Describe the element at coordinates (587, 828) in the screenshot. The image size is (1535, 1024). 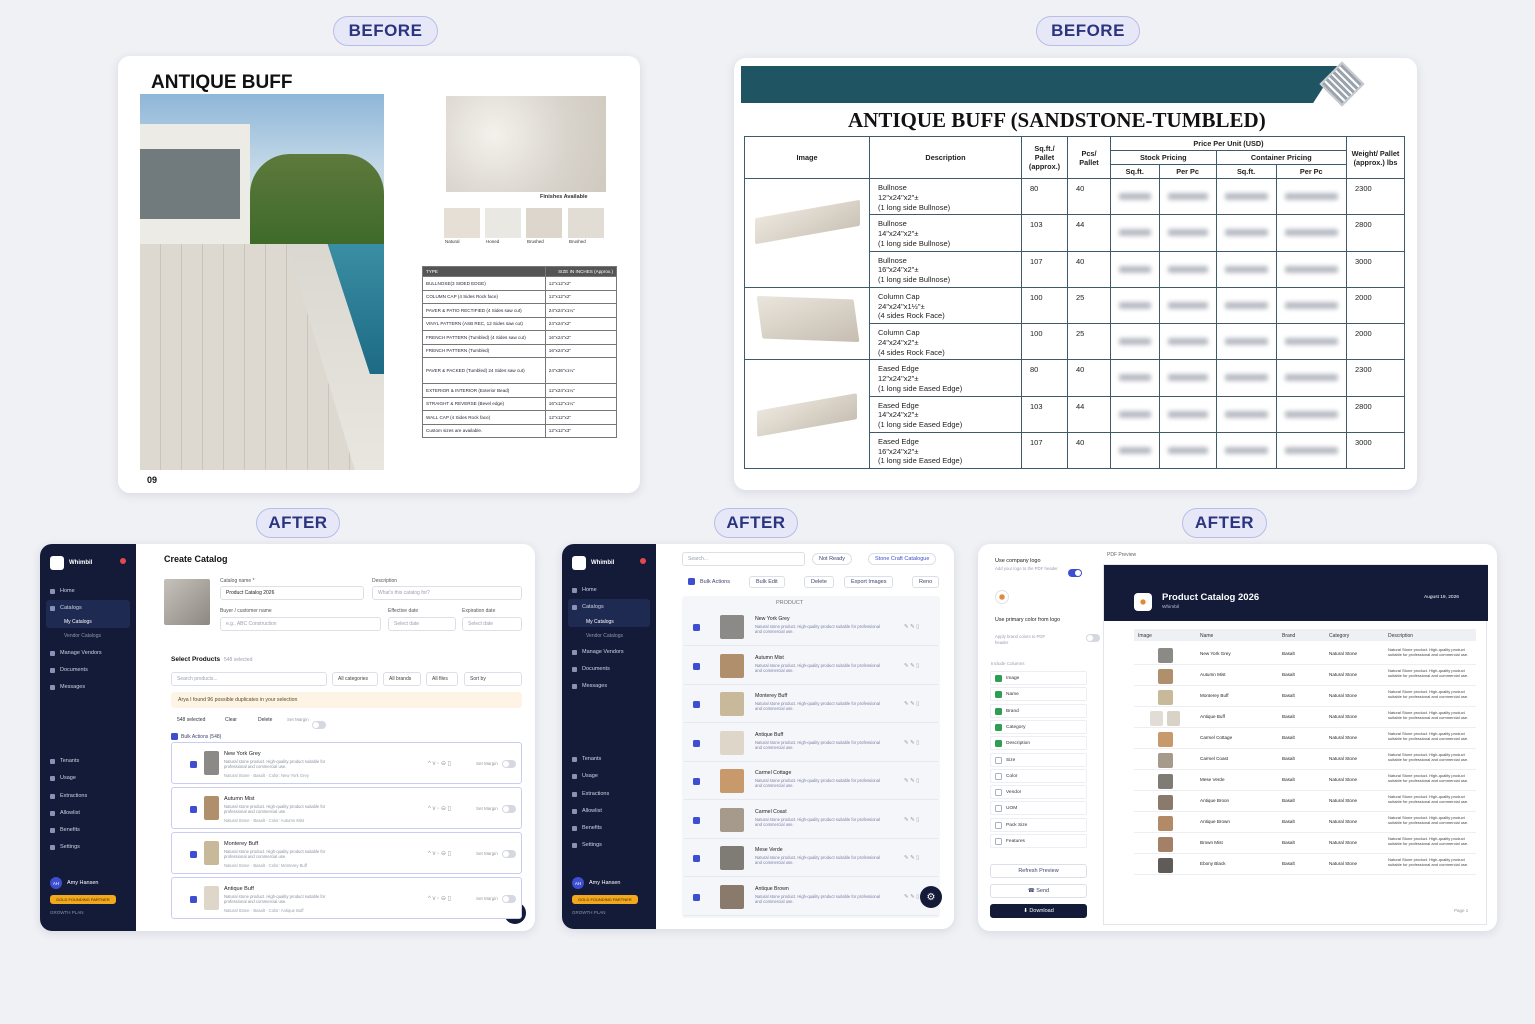
I see `nav-benefits-2: Benefits` at that location.